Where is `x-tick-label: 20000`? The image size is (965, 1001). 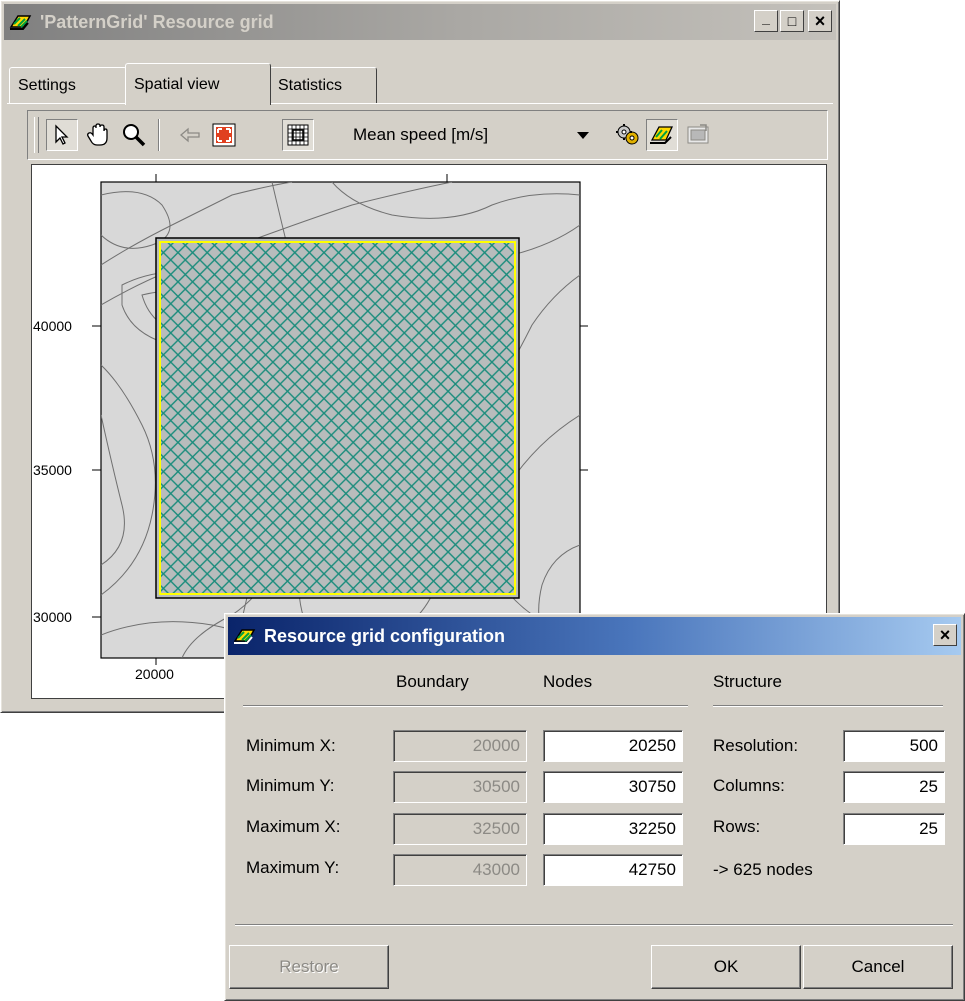
x-tick-label: 20000 is located at coordinates (154, 674).